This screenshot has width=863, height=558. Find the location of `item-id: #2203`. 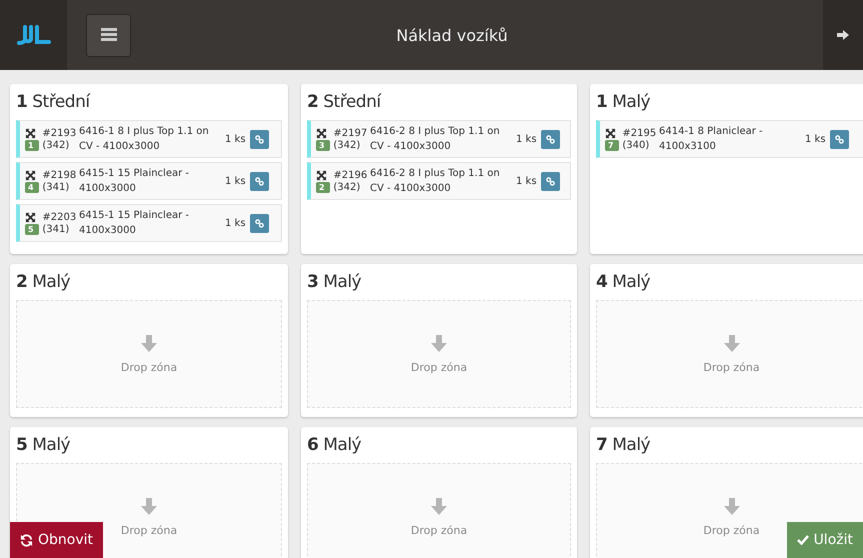

item-id: #2203 is located at coordinates (60, 217).